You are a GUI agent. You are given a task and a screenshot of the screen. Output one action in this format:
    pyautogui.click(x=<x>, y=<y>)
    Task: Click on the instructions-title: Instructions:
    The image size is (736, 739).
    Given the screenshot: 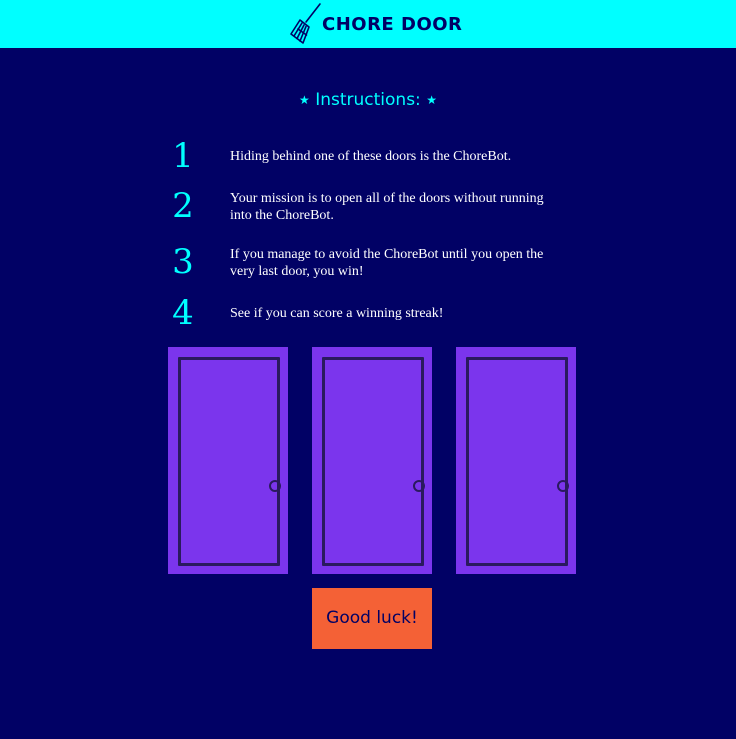 What is the action you would take?
    pyautogui.click(x=368, y=100)
    